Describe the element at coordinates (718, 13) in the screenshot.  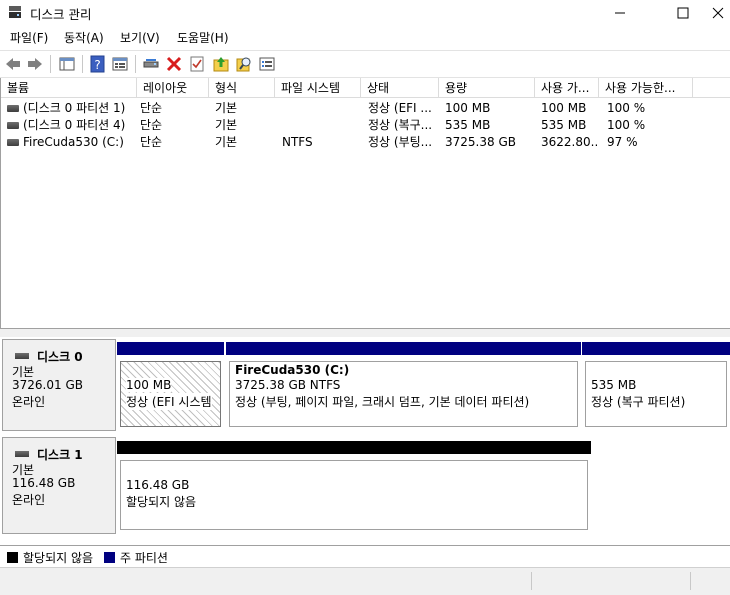
I see `close-button` at that location.